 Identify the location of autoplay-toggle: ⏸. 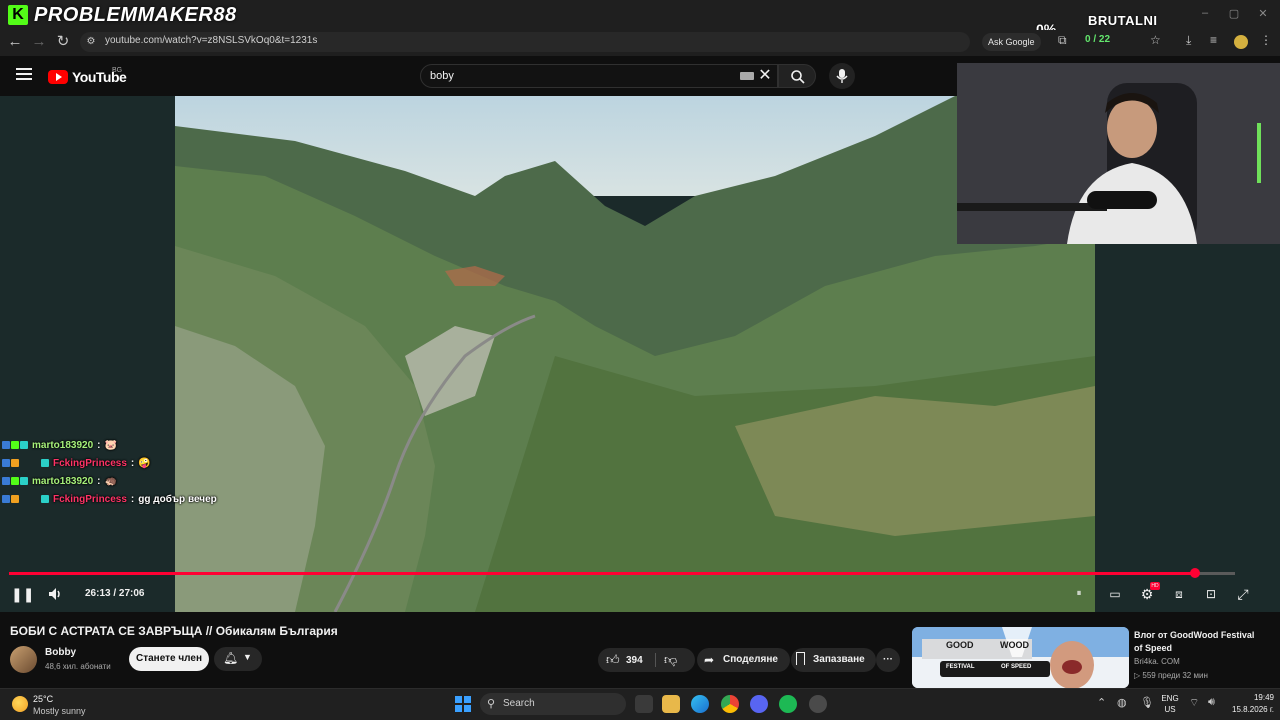
(1079, 594).